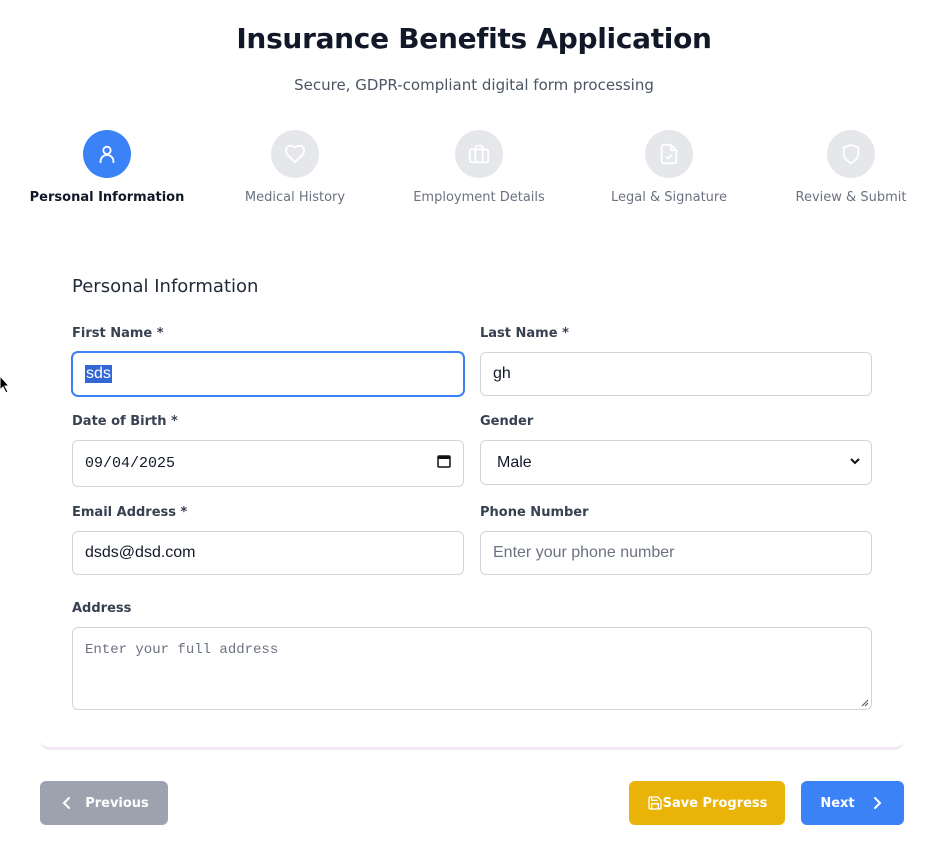 Image resolution: width=948 pixels, height=842 pixels. Describe the element at coordinates (268, 553) in the screenshot. I see `email-input: dsds@dsd.com` at that location.